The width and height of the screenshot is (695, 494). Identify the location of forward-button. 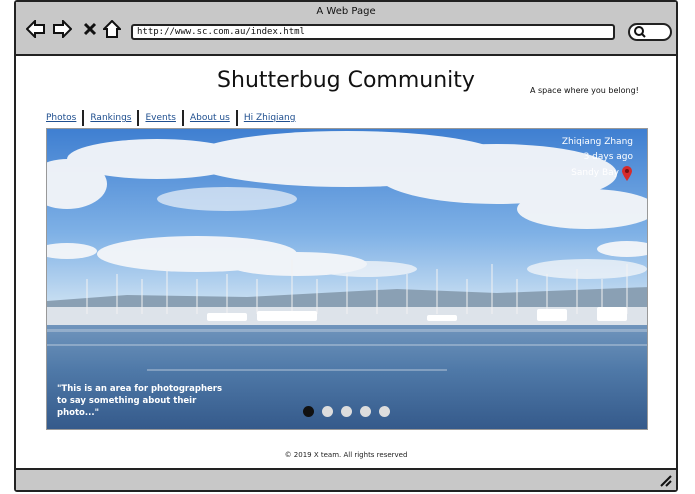
(62, 29).